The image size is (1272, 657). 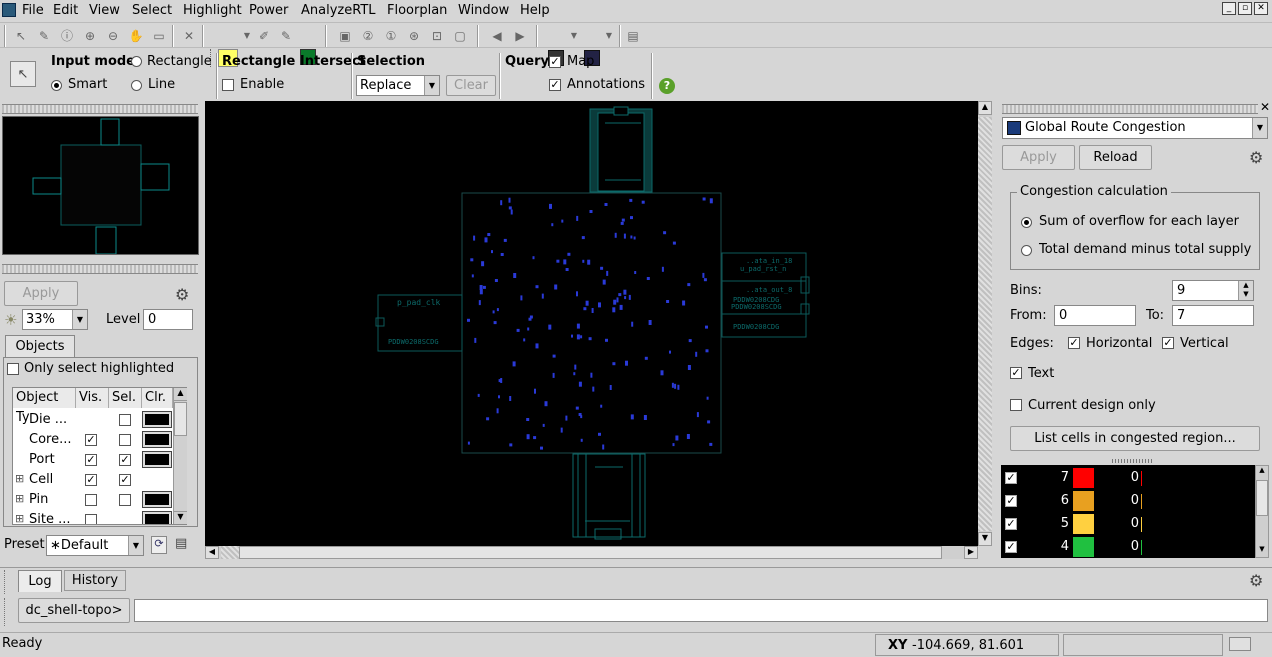 What do you see at coordinates (92, 398) in the screenshot?
I see `col-vis: Vis.` at bounding box center [92, 398].